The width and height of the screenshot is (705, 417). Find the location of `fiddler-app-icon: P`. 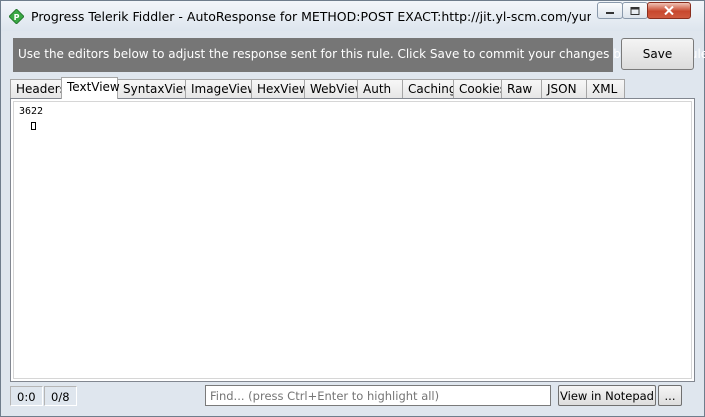

fiddler-app-icon: P is located at coordinates (16, 16).